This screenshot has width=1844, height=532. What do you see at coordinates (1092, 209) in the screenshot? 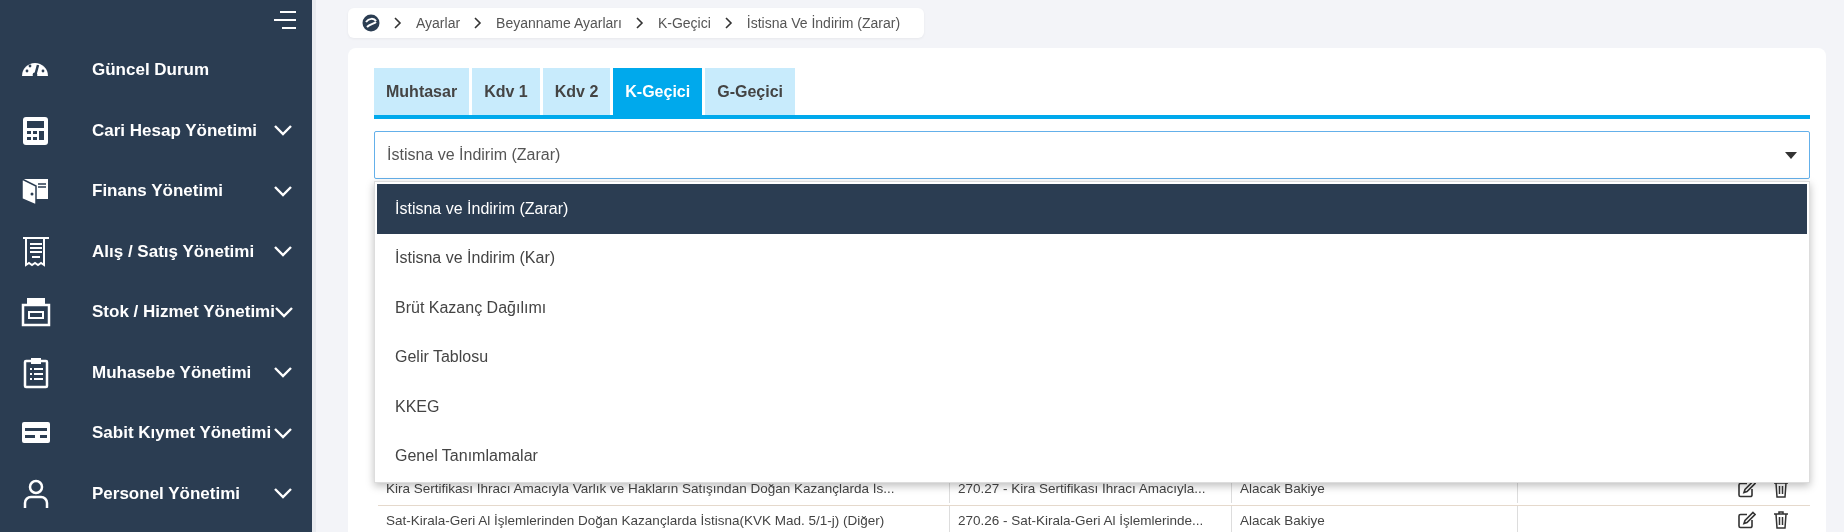
I see `dropdown-option: İstisna ve İndirim (Zarar)` at bounding box center [1092, 209].